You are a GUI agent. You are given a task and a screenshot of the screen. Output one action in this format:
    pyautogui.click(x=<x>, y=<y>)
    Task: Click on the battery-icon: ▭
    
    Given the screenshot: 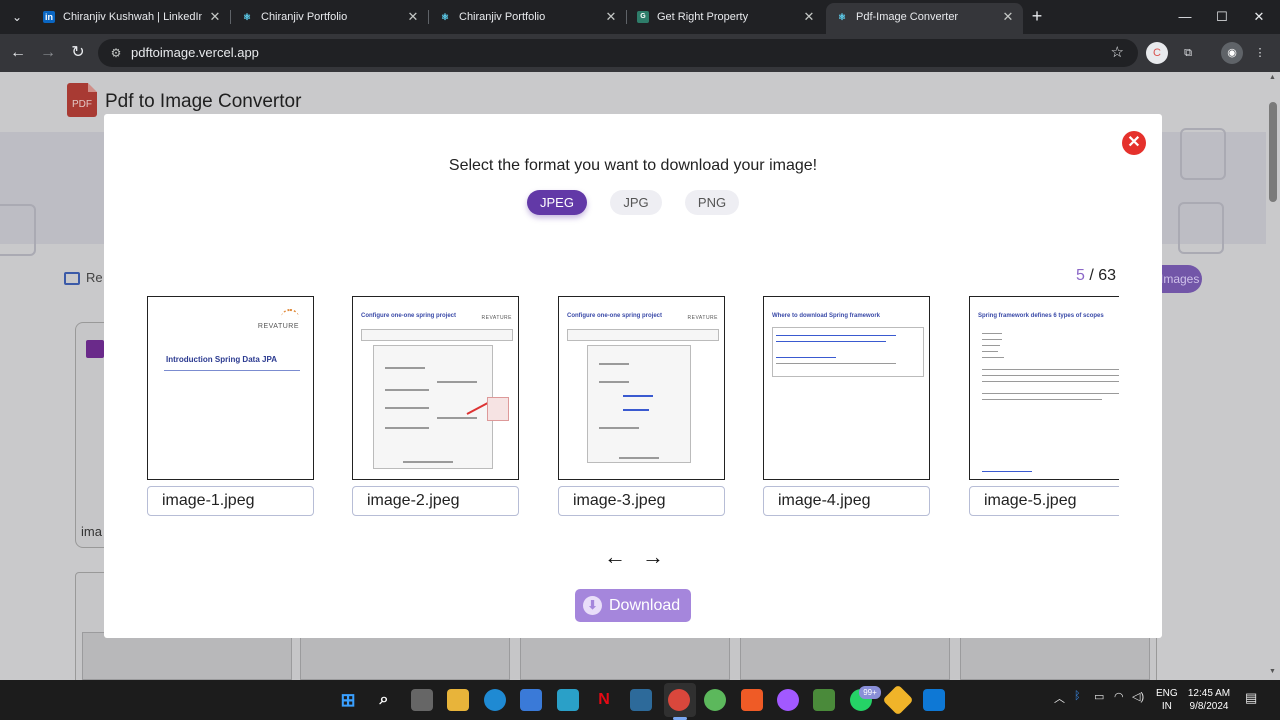 What is the action you would take?
    pyautogui.click(x=1099, y=696)
    